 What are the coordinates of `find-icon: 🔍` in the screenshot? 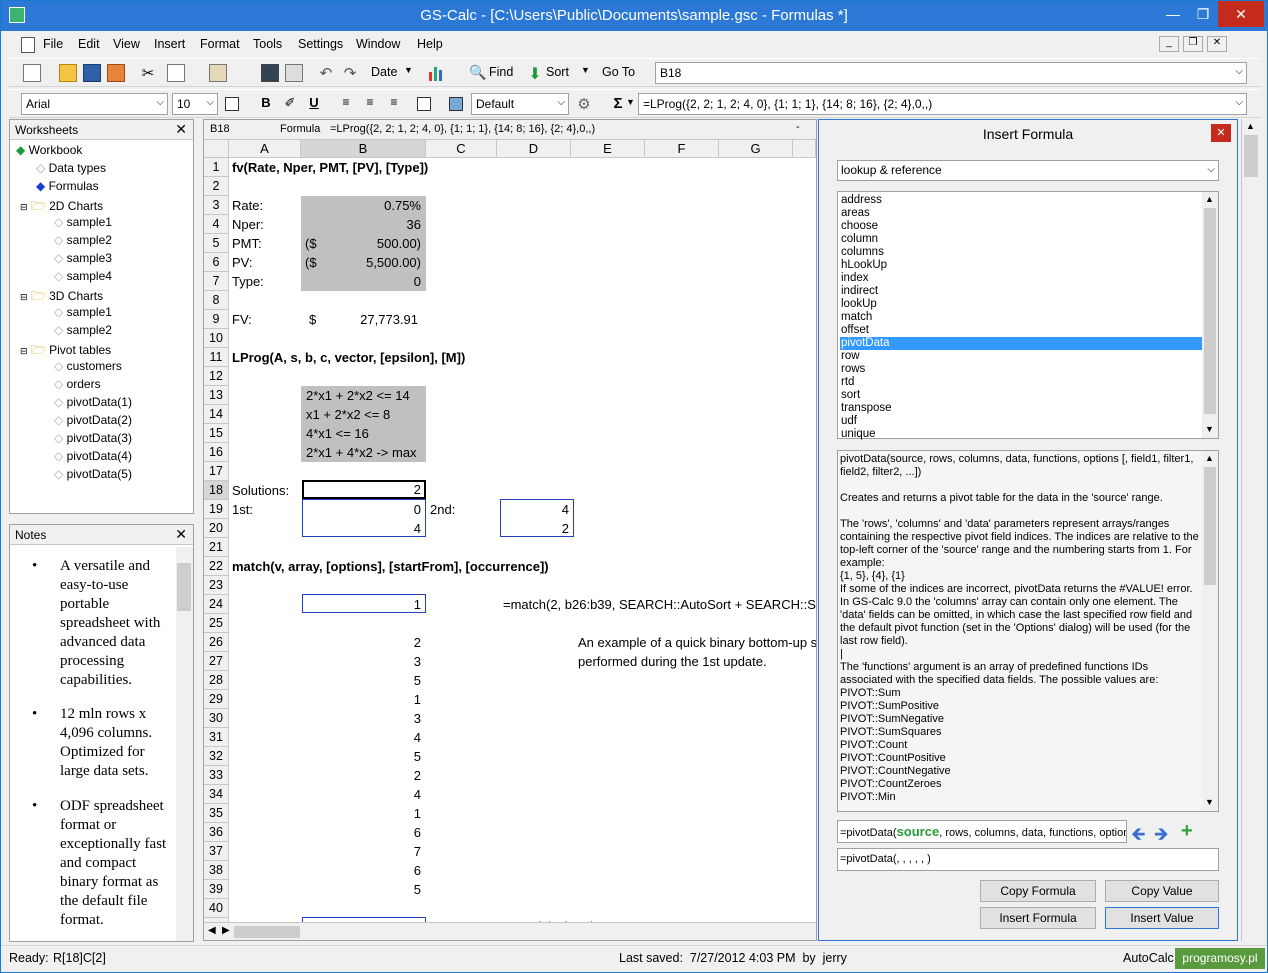 It's located at (478, 73).